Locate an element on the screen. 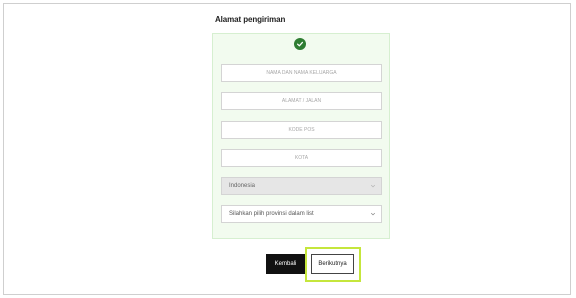 The height and width of the screenshot is (298, 576). city-input is located at coordinates (301, 158).